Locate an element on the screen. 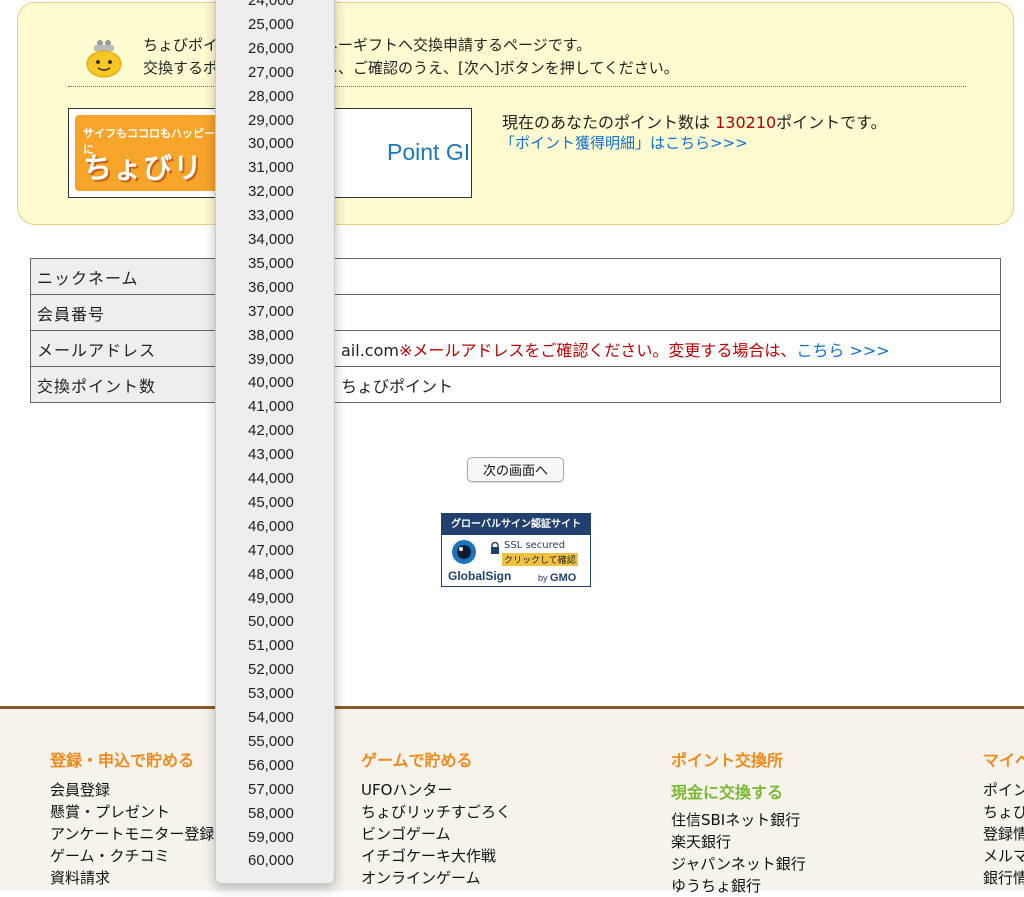 The height and width of the screenshot is (897, 1024). dropdown-option: 34,000 is located at coordinates (275, 240).